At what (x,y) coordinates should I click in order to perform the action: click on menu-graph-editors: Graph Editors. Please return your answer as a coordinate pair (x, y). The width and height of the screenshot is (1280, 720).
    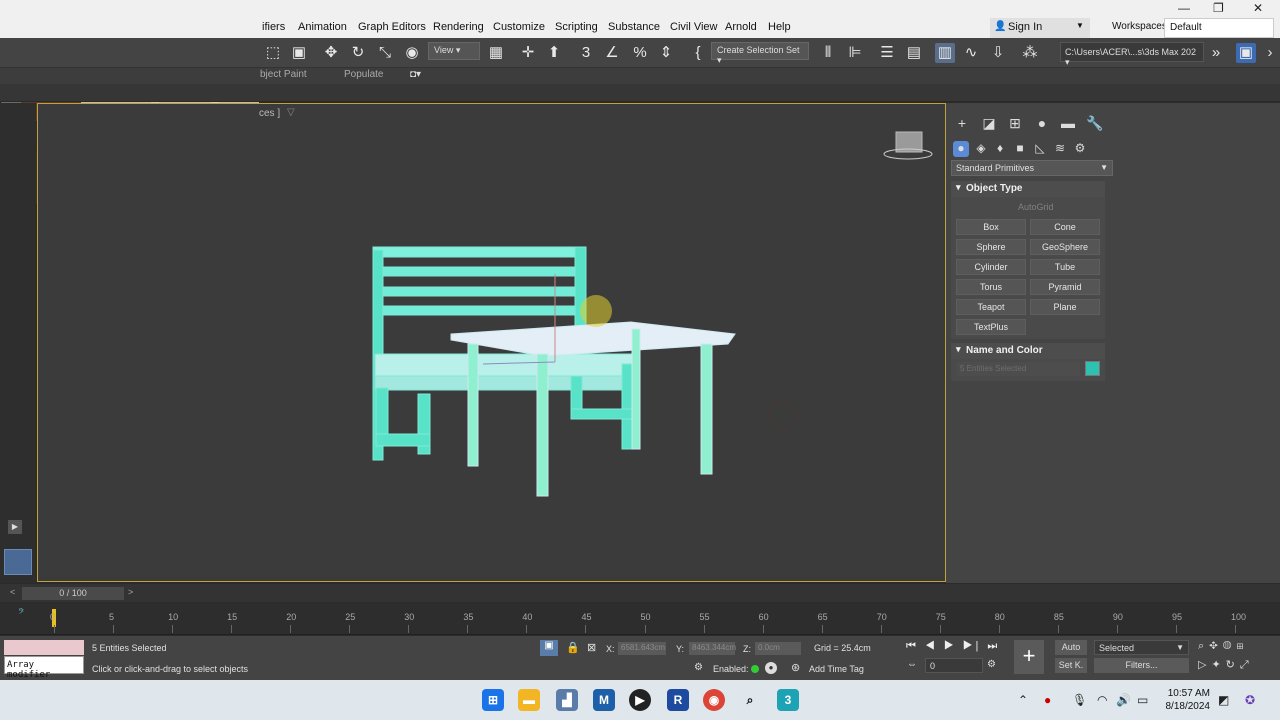
    Looking at the image, I should click on (392, 27).